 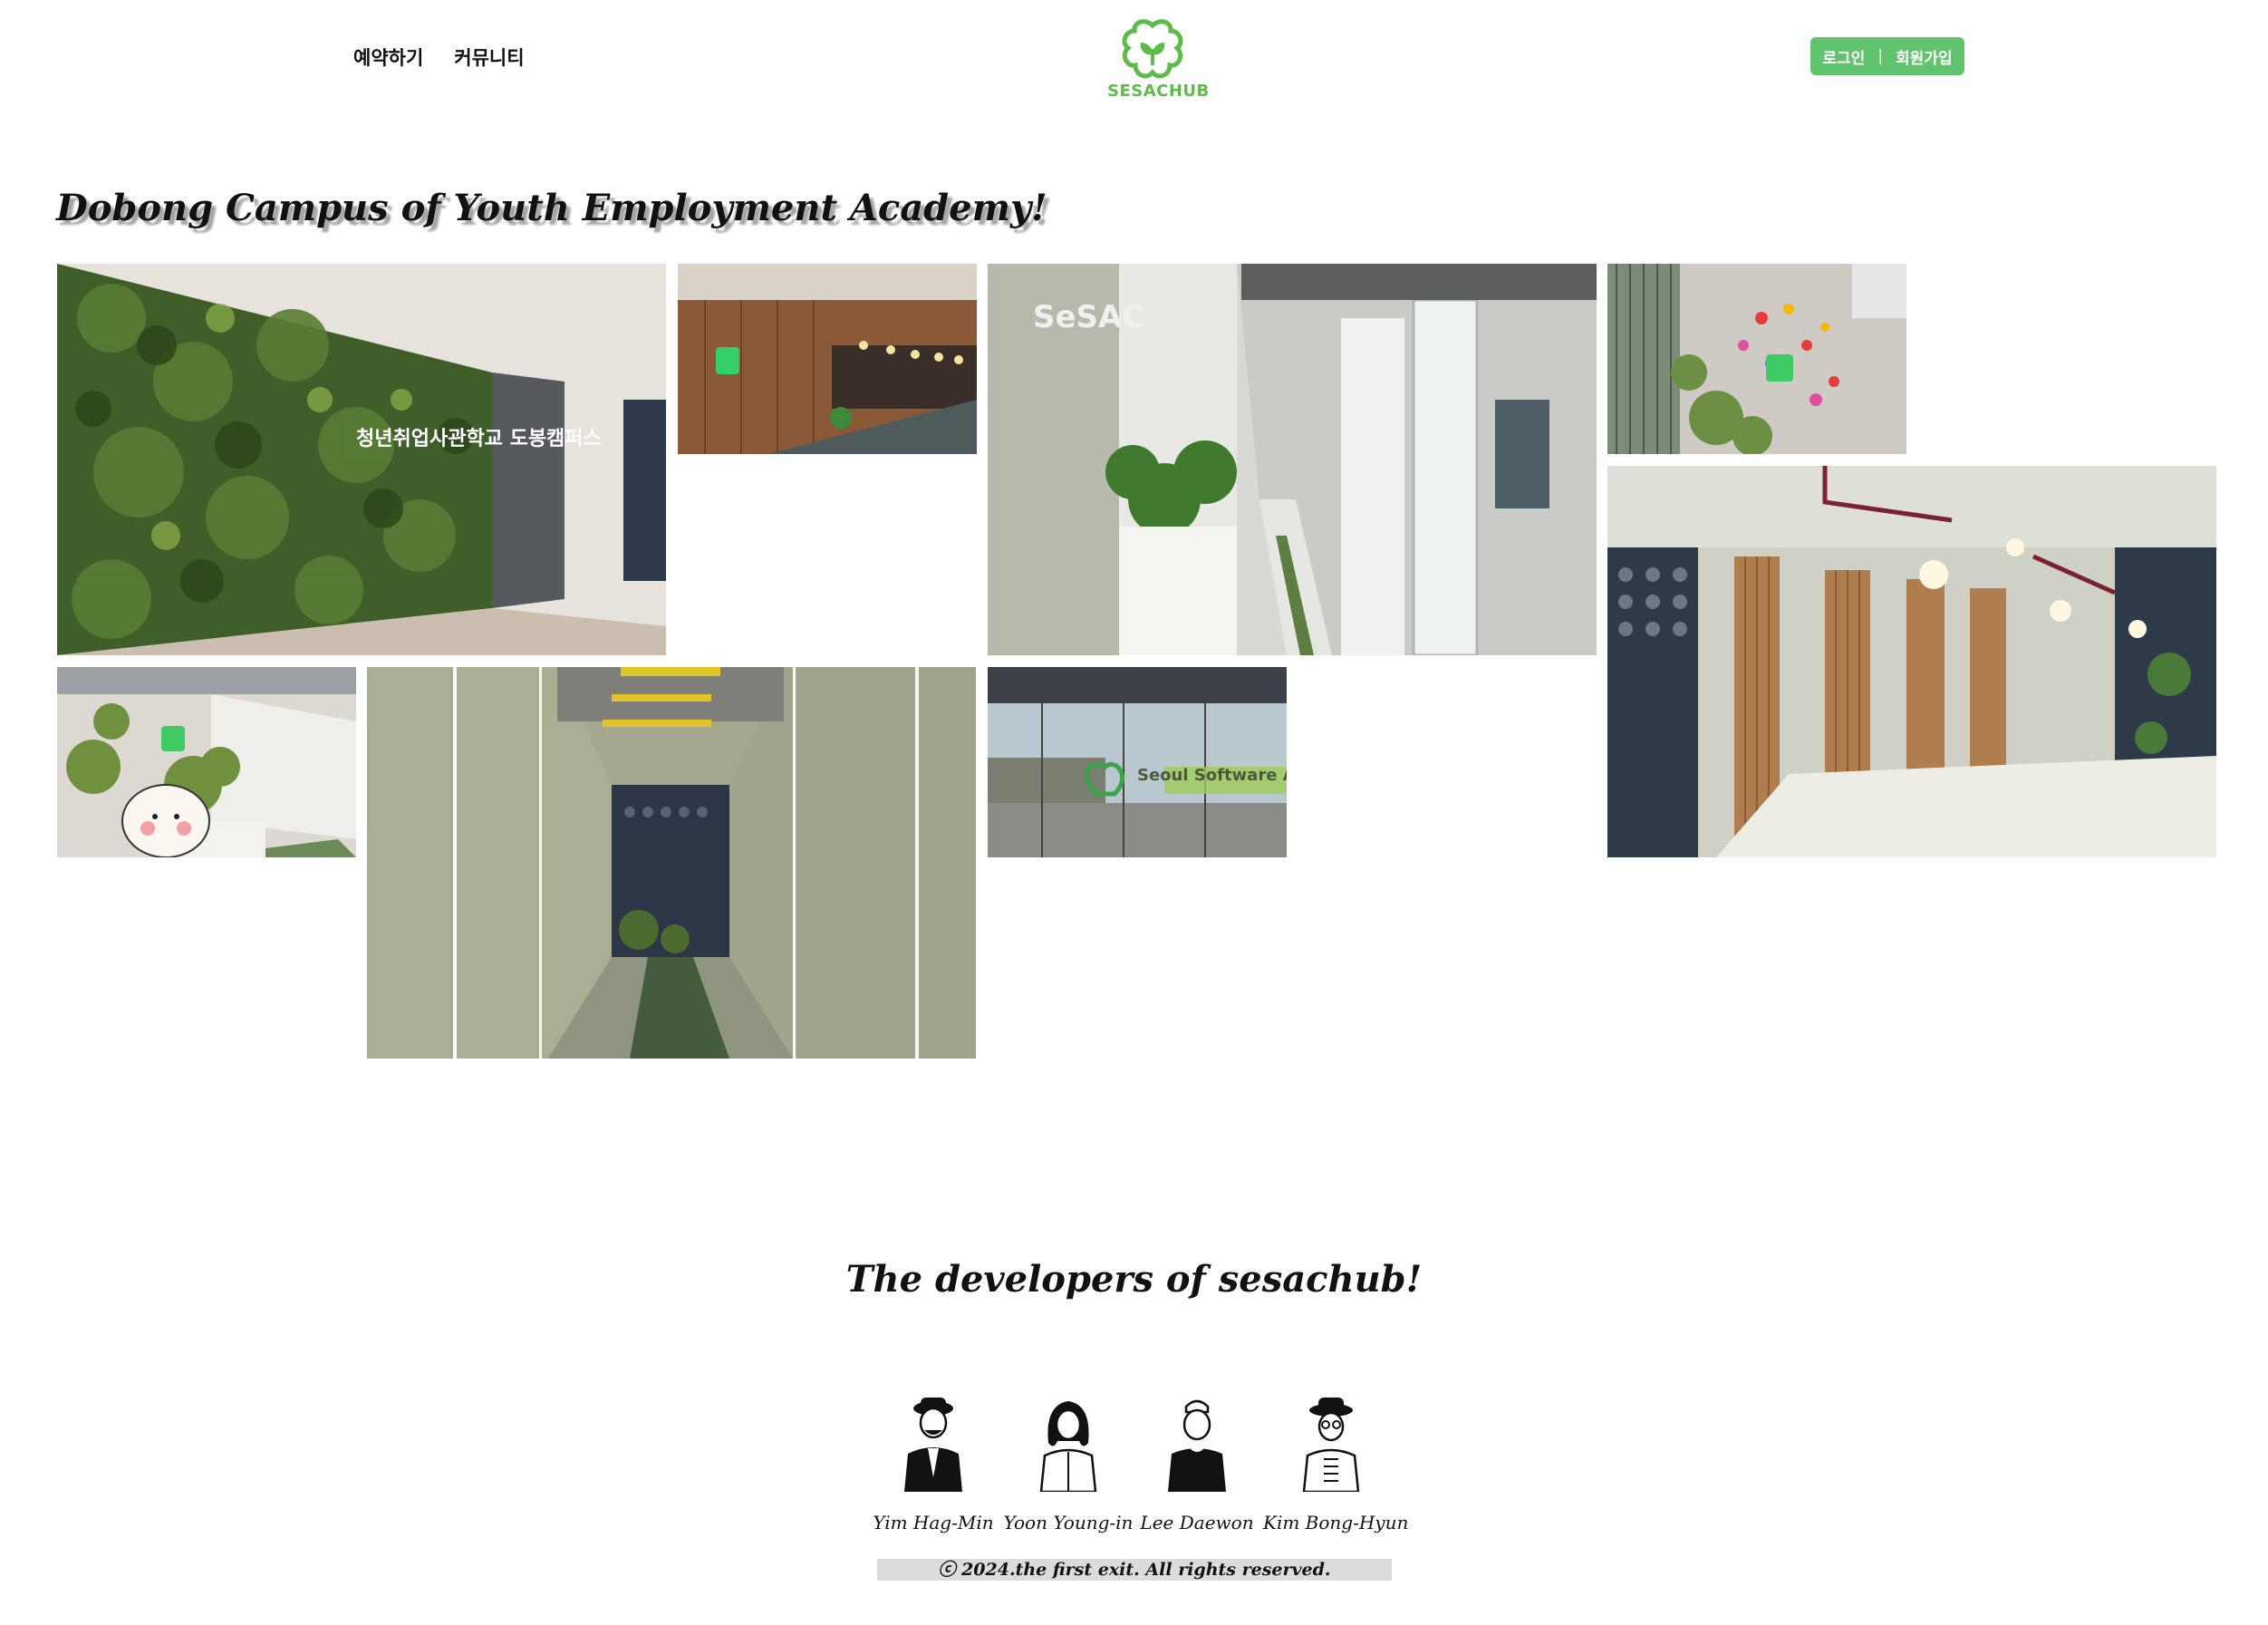 I want to click on campus-photo-glass-sign: Seoul Software Academy, so click(x=1137, y=762).